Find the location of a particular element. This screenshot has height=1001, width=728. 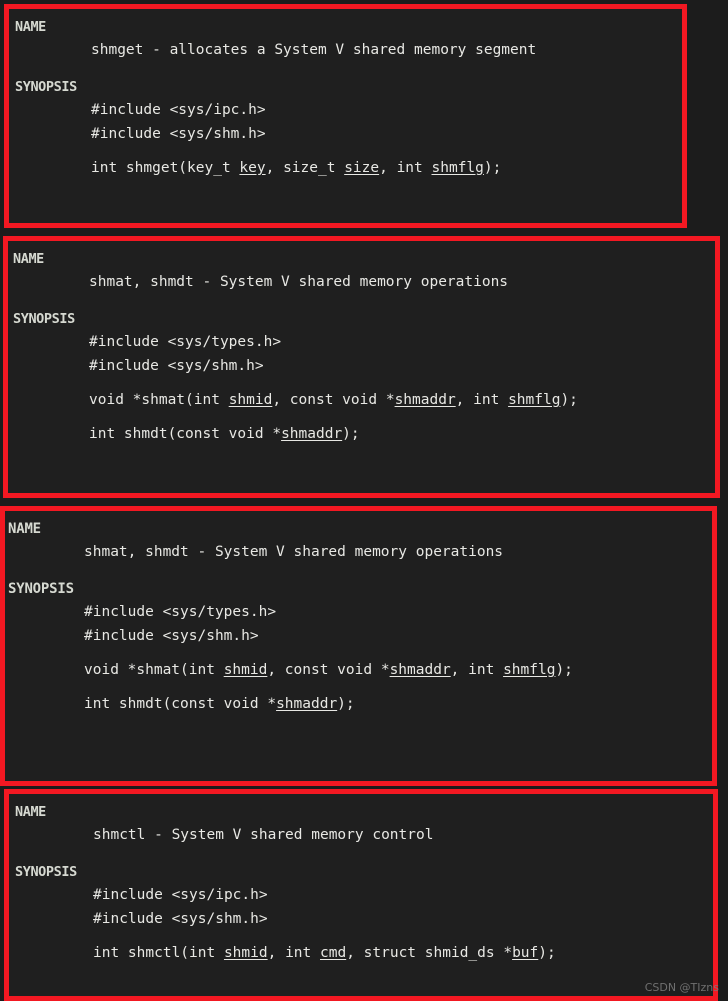

signature-text: , struct shmid_ds * is located at coordinates (429, 953).